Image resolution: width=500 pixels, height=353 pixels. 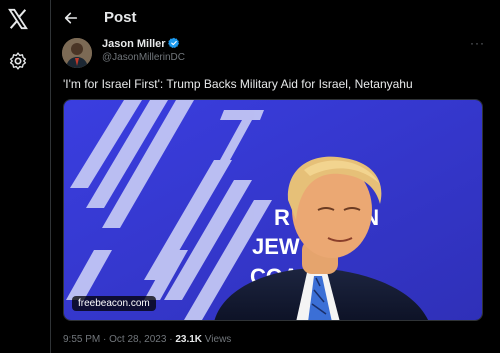 What do you see at coordinates (276, 246) in the screenshot?
I see `backdrop-text-line-2: JEW` at bounding box center [276, 246].